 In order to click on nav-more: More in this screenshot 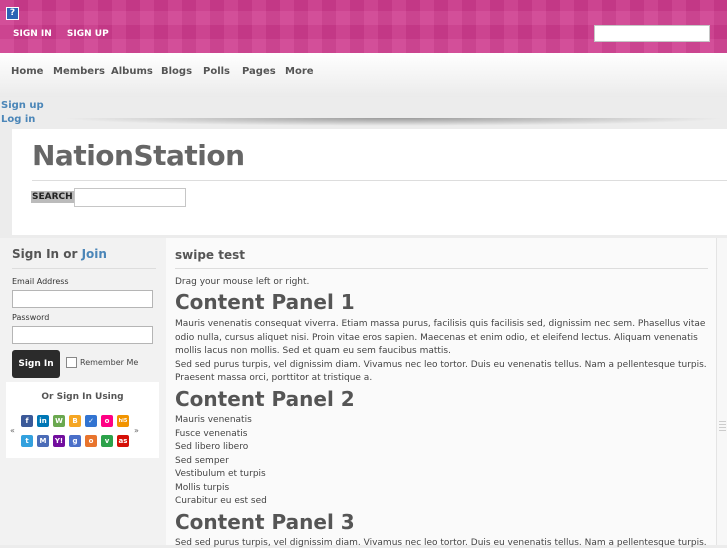, I will do `click(299, 71)`.